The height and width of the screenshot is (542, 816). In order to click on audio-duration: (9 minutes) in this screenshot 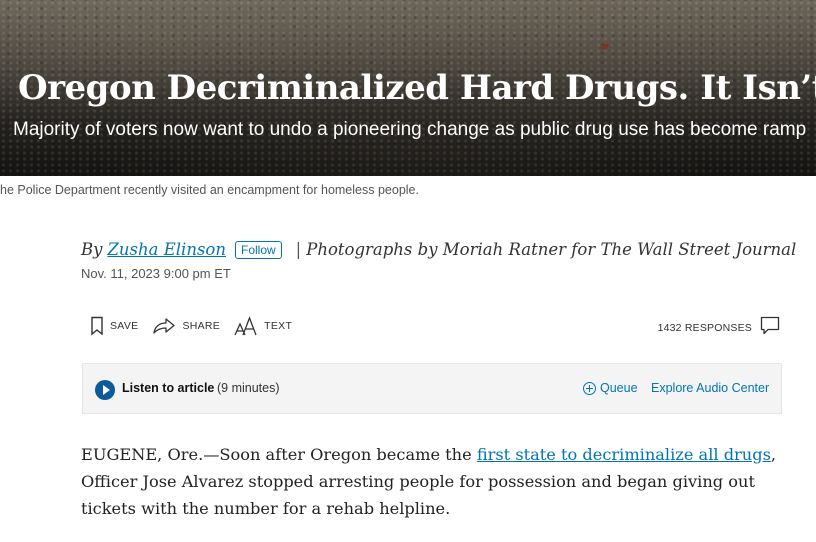, I will do `click(248, 388)`.